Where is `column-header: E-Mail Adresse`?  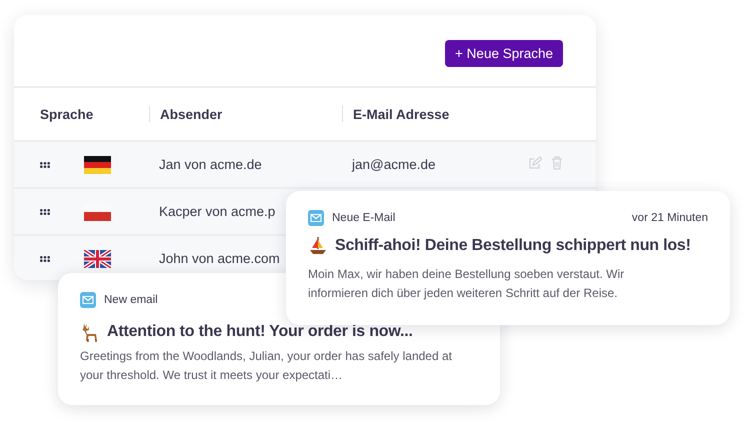
column-header: E-Mail Adresse is located at coordinates (401, 114).